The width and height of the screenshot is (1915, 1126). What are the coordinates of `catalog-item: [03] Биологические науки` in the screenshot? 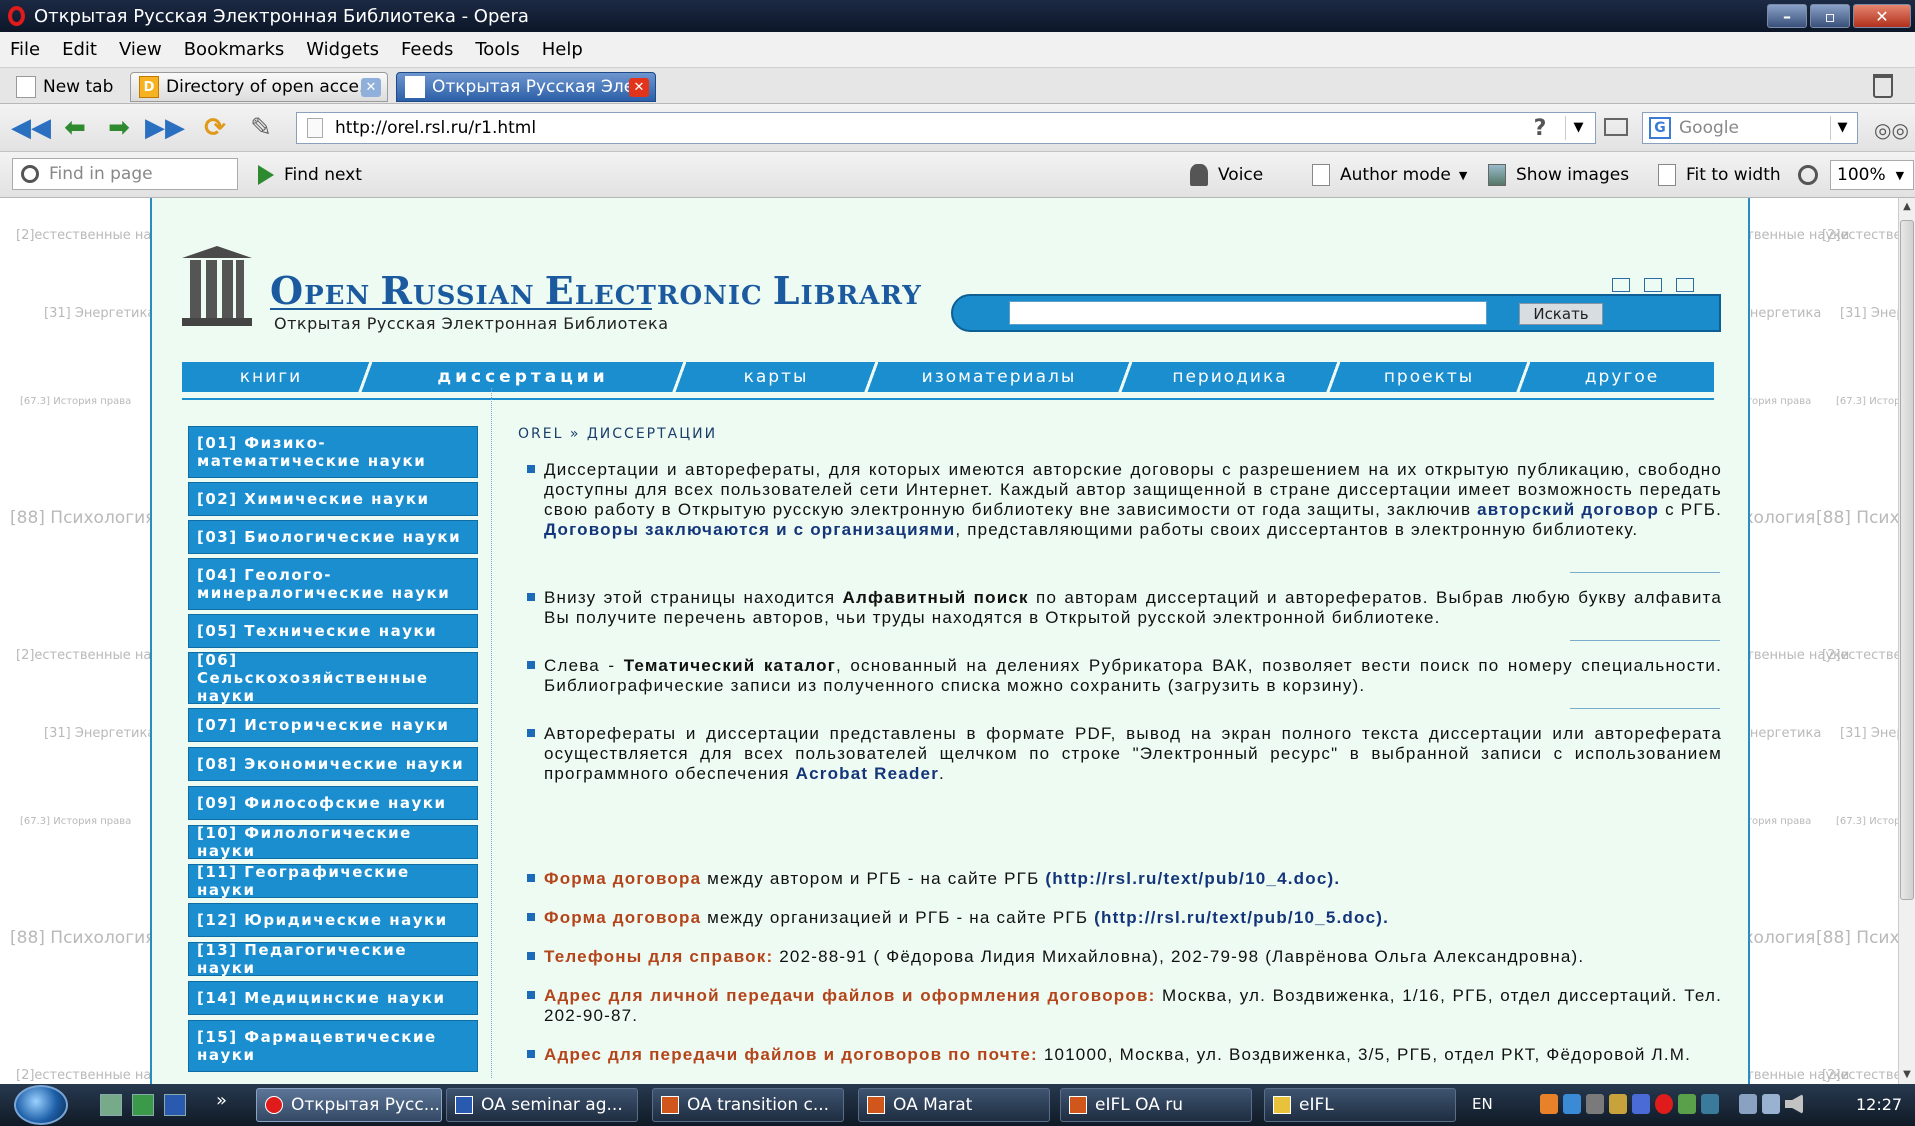 It's located at (333, 537).